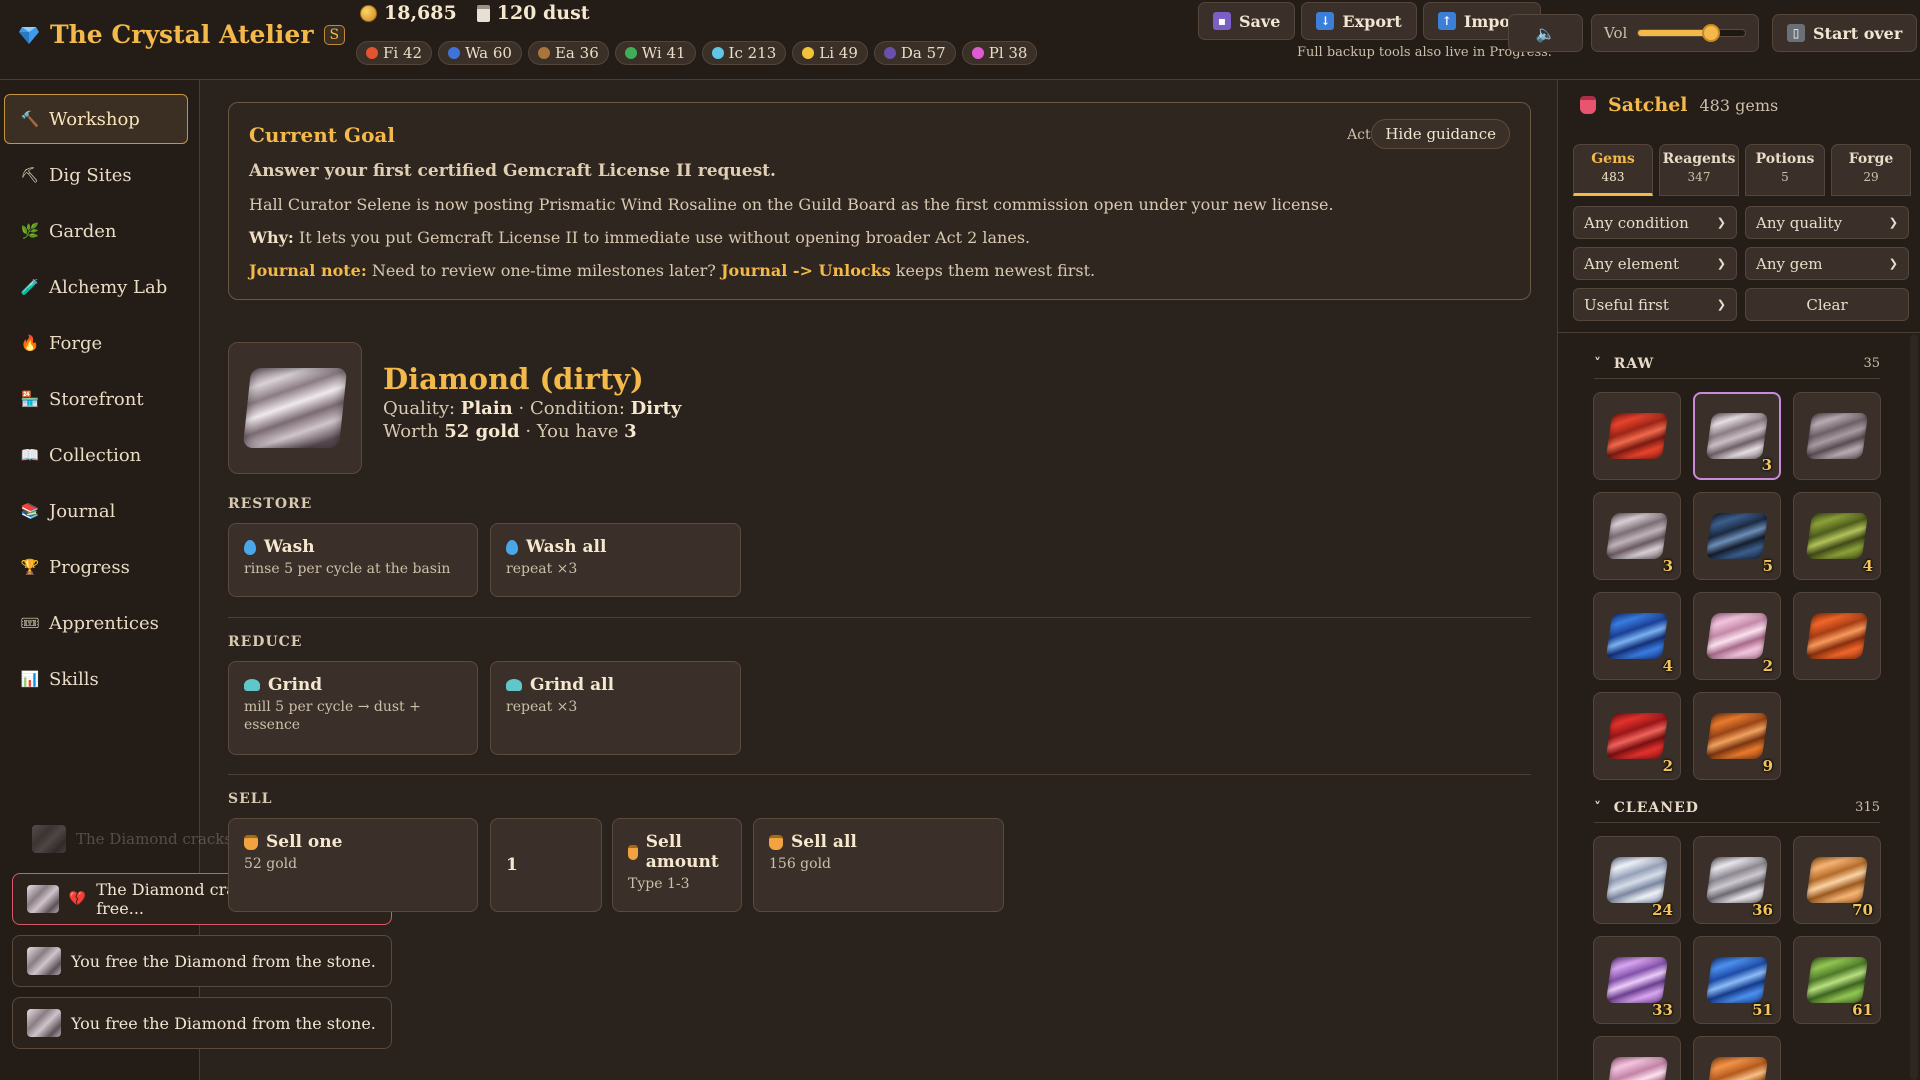  Describe the element at coordinates (1837, 880) in the screenshot. I see `gem-slot: 70` at that location.